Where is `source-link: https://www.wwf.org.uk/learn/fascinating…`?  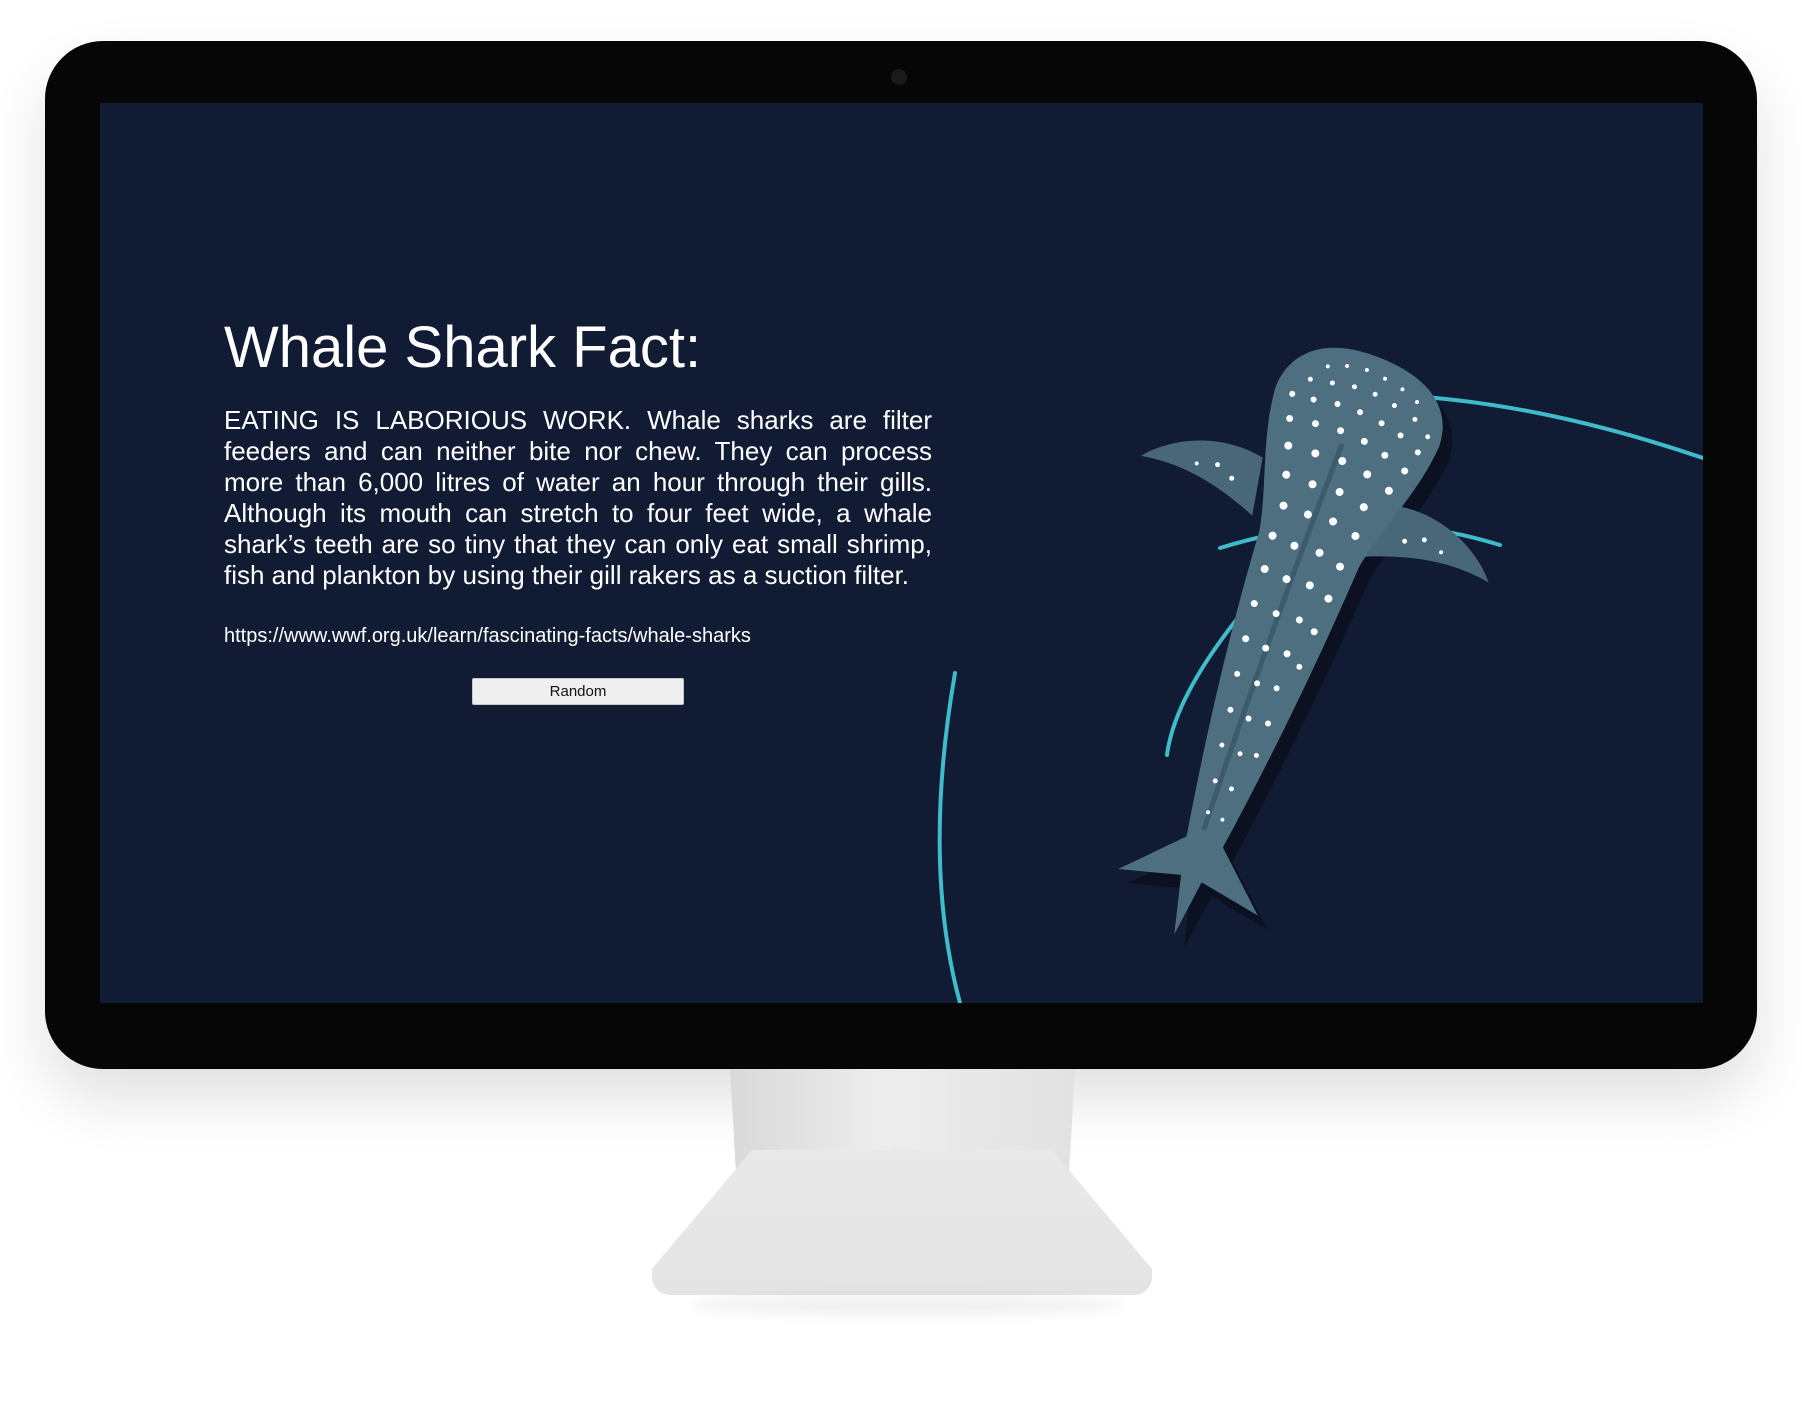
source-link: https://www.wwf.org.uk/learn/fascinating… is located at coordinates (578, 636).